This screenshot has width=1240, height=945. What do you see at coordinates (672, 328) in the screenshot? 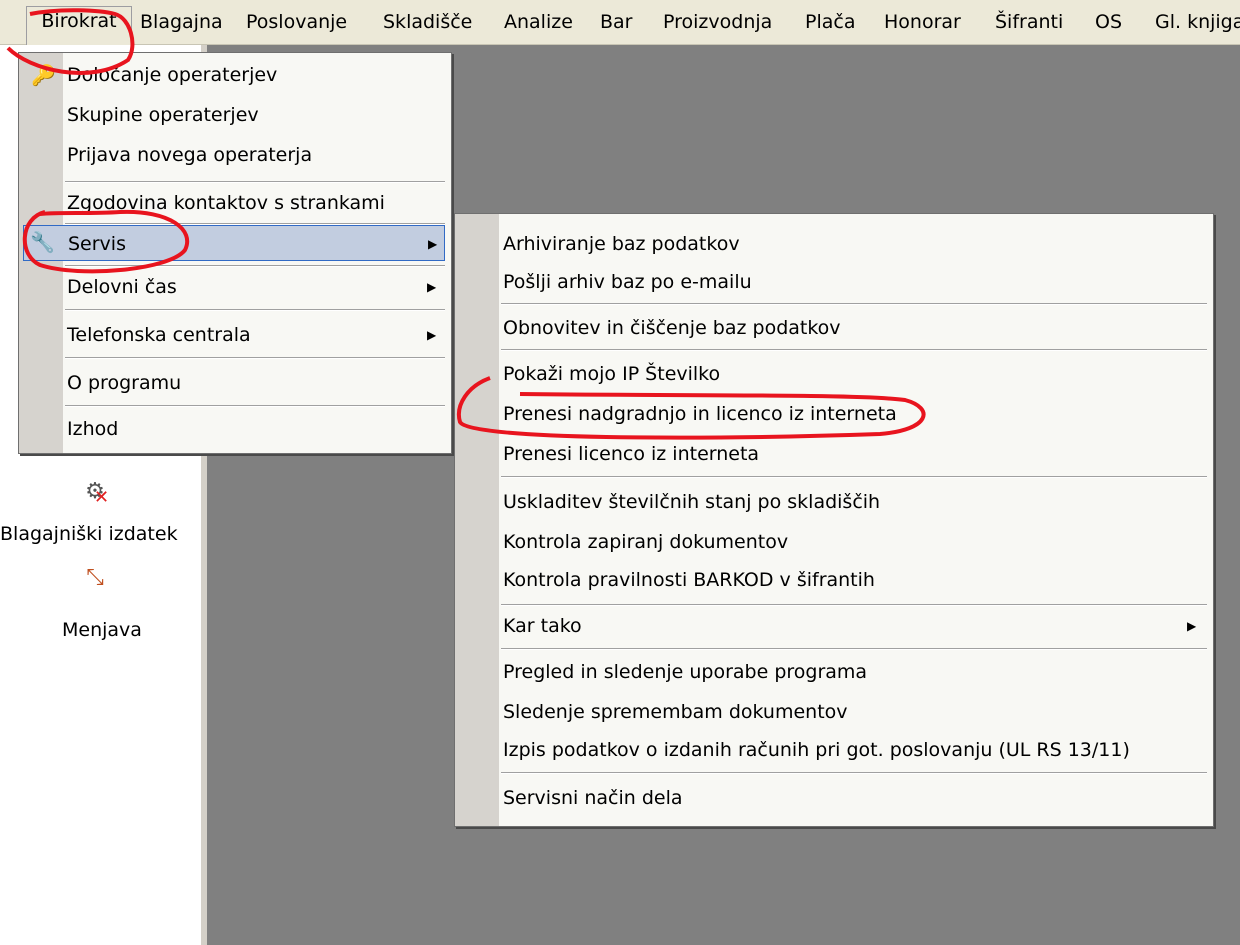
I see `menu-item-obnovitev: Obnovitev in čiščenje baz podatkov` at bounding box center [672, 328].